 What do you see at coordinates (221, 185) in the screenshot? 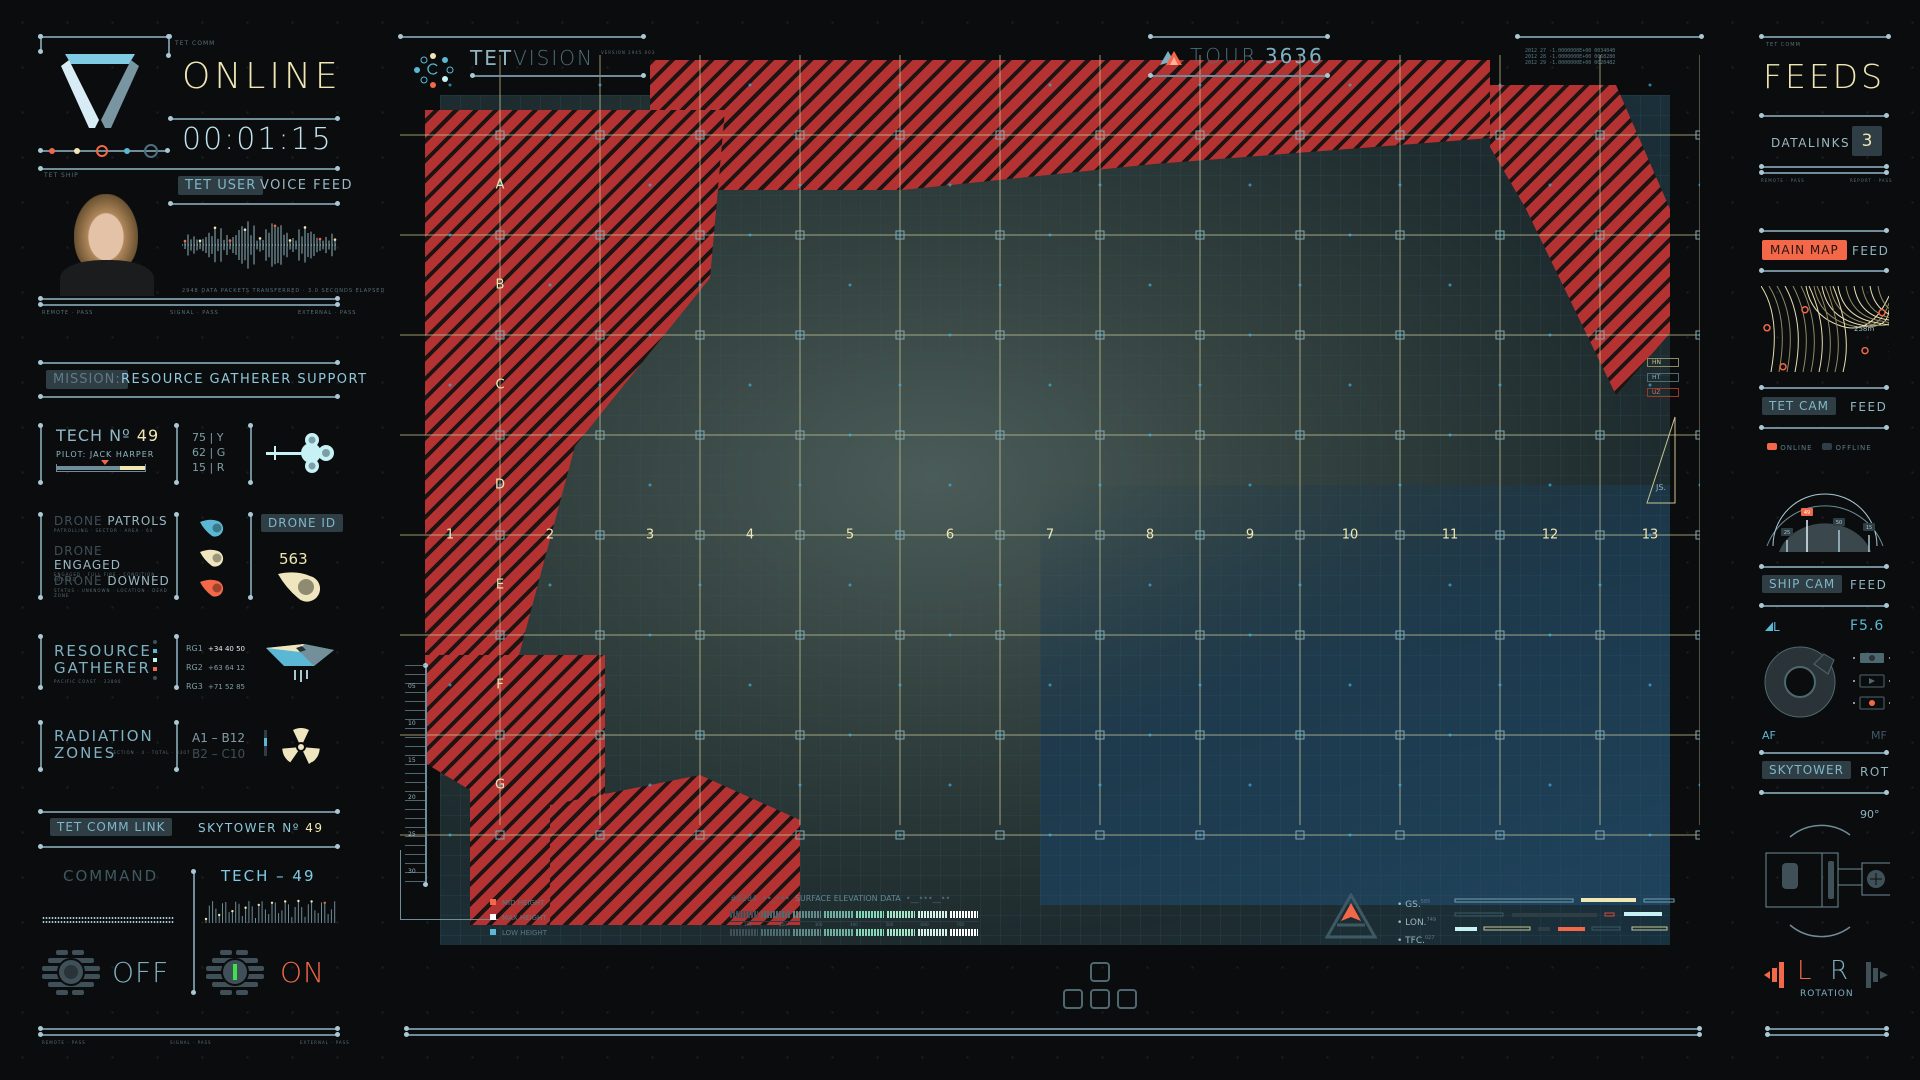
I see `tet-user-tag: TET USER` at bounding box center [221, 185].